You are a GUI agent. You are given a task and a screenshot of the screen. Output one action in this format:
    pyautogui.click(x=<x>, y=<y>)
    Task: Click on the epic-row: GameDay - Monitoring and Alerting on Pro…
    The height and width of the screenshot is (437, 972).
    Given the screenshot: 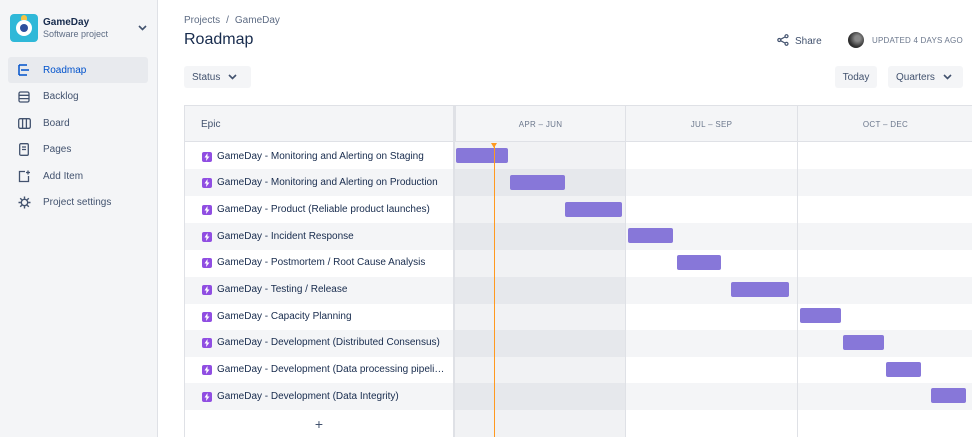 What is the action you would take?
    pyautogui.click(x=578, y=182)
    